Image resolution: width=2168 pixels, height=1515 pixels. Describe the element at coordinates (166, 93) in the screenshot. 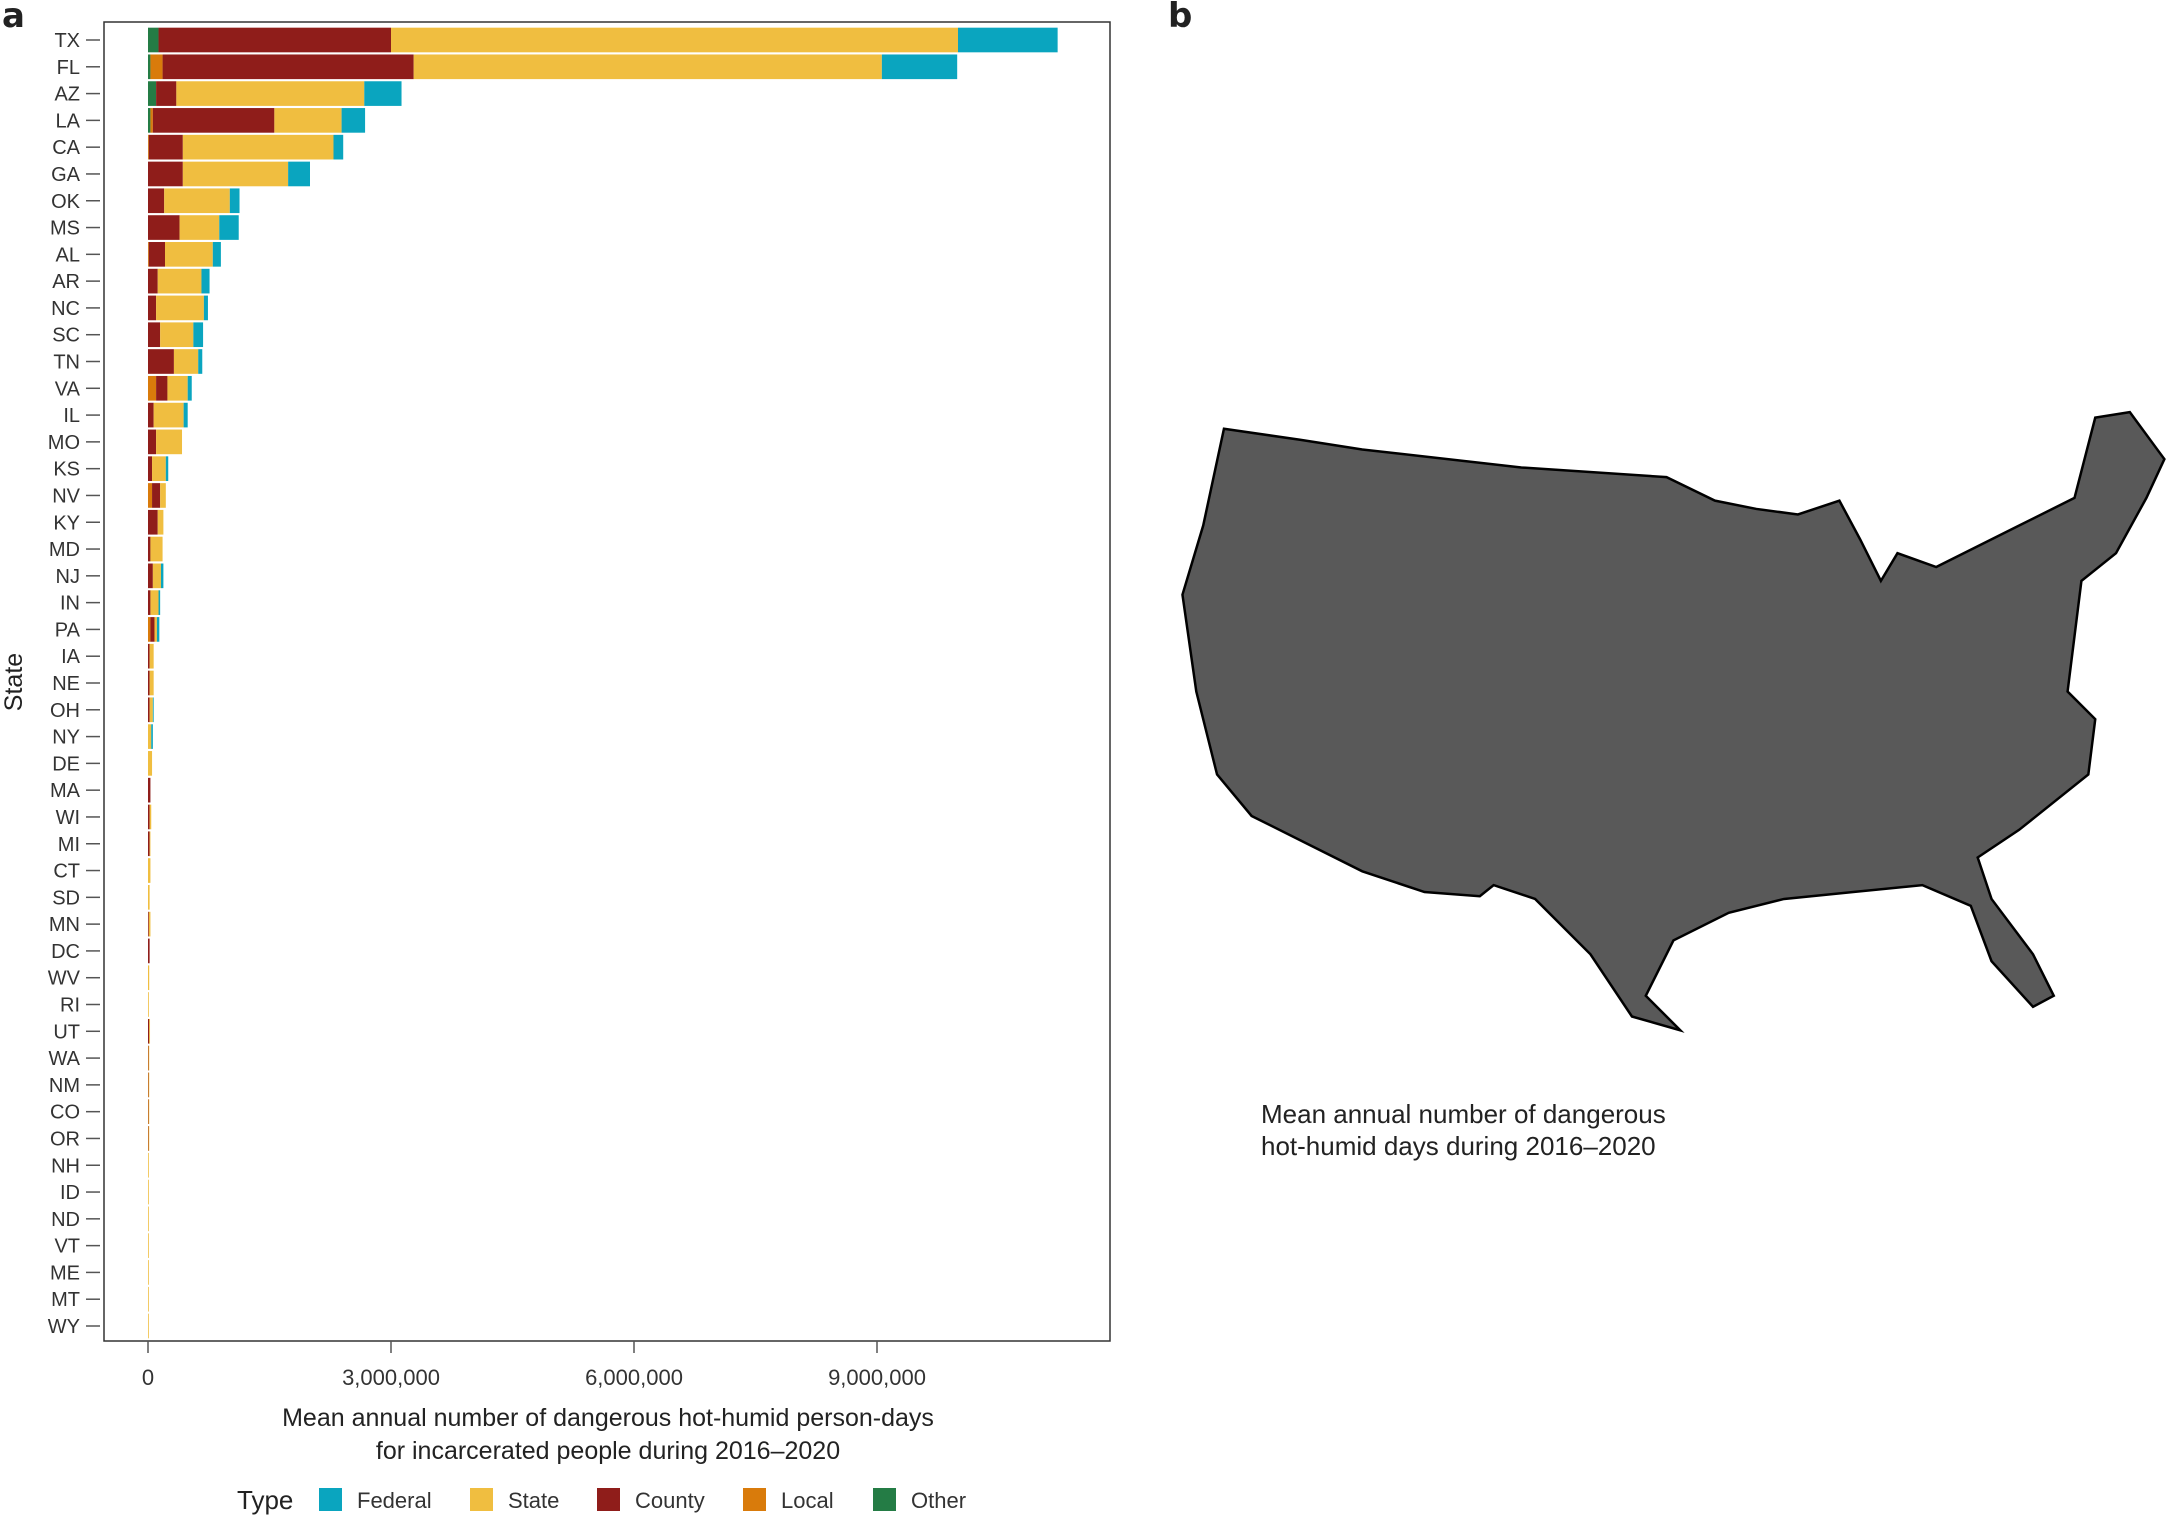

I see `bar-county-AZ` at that location.